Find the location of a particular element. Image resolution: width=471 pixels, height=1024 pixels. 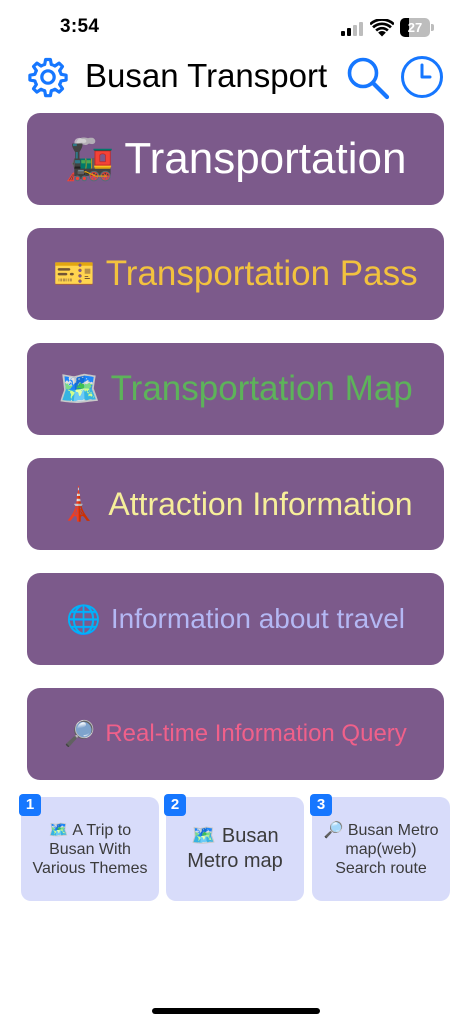

ticket-icon: 🎫 is located at coordinates (74, 274).